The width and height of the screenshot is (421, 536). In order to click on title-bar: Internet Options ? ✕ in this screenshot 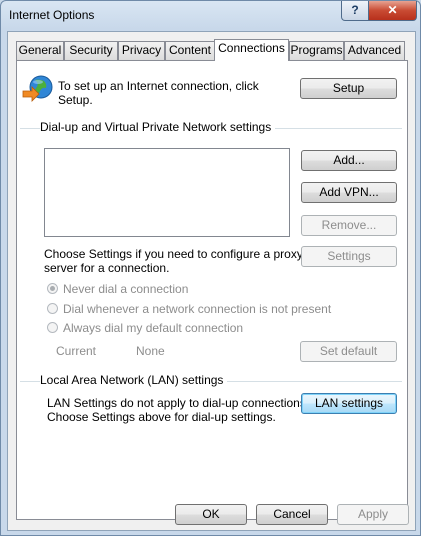, I will do `click(210, 16)`.